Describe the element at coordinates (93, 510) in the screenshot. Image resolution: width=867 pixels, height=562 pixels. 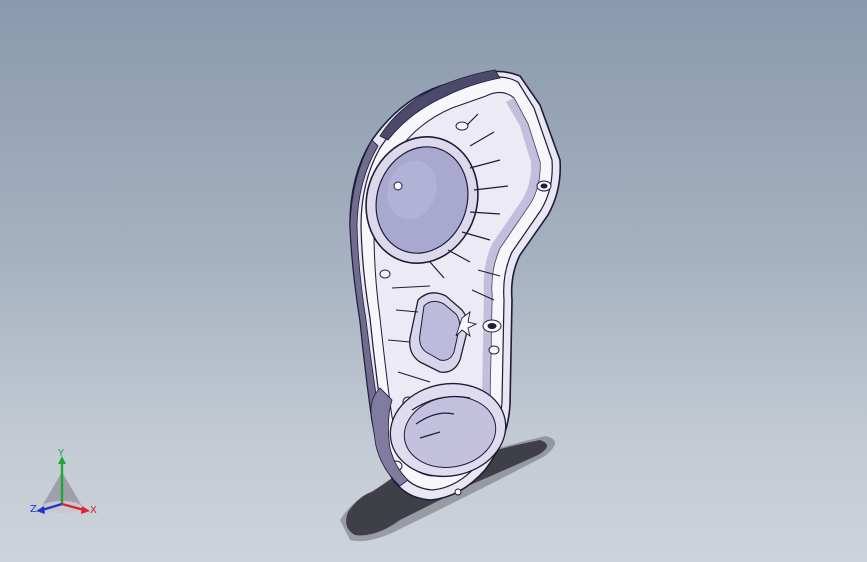
I see `x-axis-label: X` at that location.